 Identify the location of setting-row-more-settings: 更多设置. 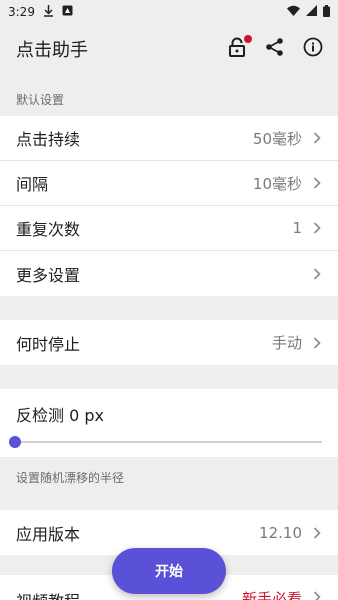
(169, 273).